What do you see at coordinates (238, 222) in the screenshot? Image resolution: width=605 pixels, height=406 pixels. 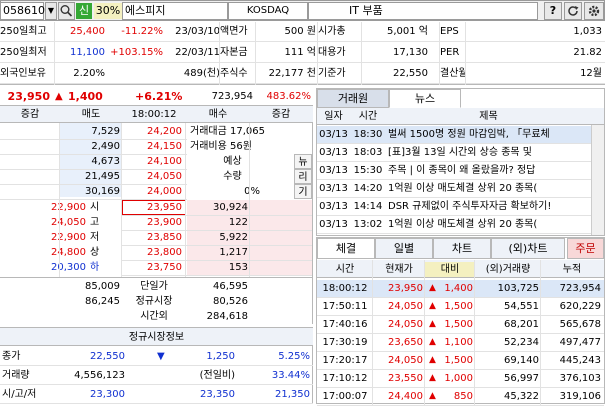 I see `bid-qty: 122` at bounding box center [238, 222].